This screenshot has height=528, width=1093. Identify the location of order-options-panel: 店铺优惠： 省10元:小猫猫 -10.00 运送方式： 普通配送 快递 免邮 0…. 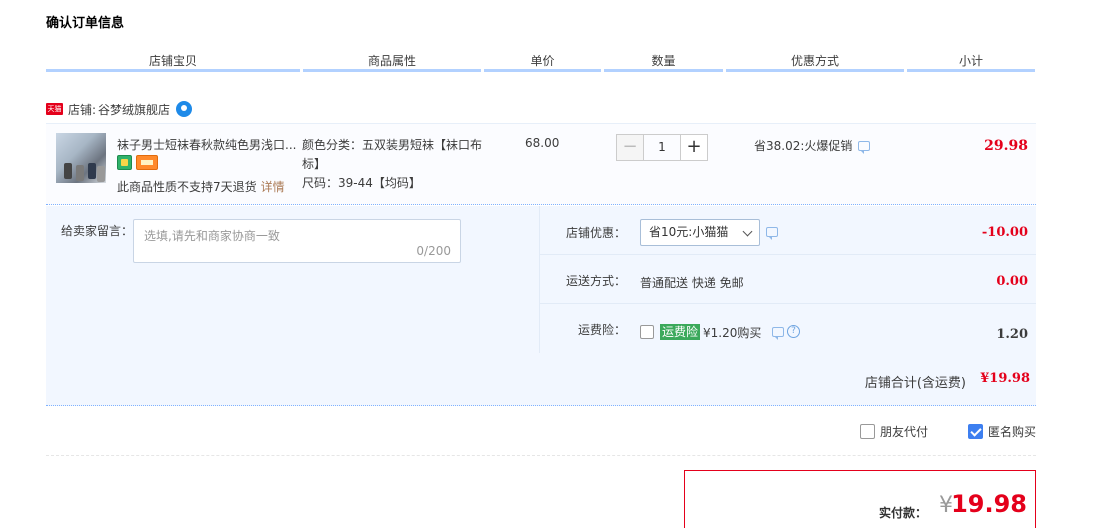
(788, 279).